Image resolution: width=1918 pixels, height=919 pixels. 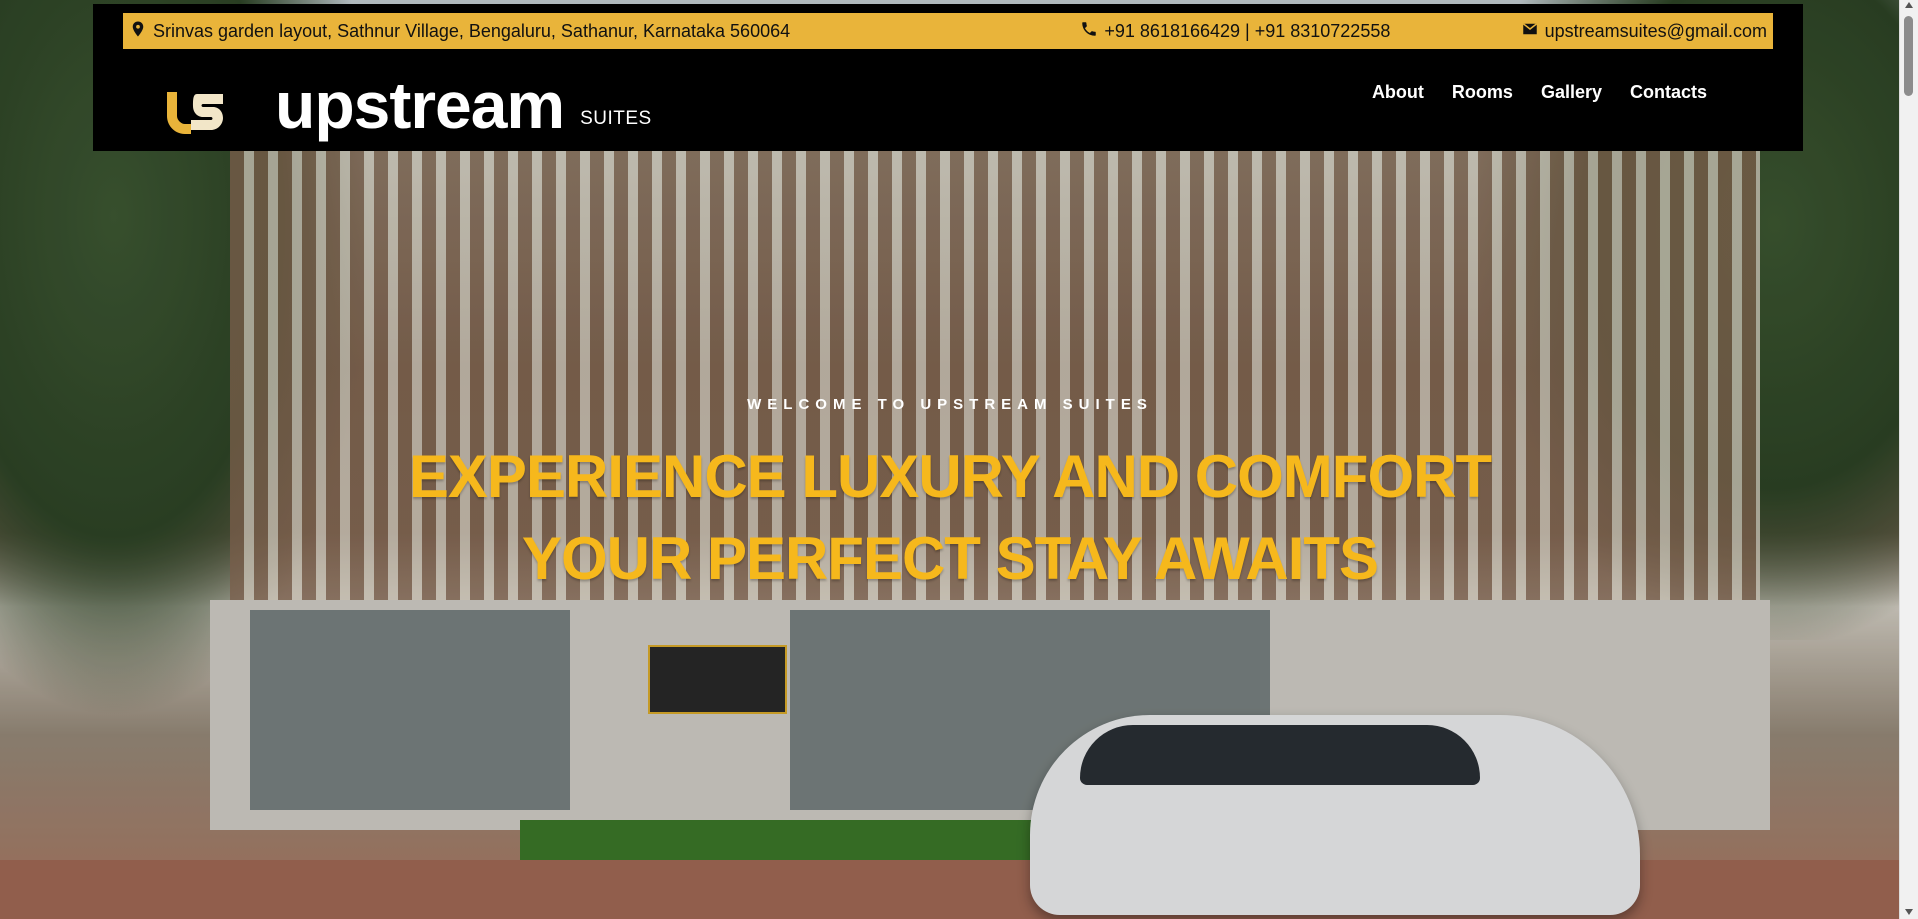 I want to click on brand-logo: upstream SUITES, so click(x=407, y=105).